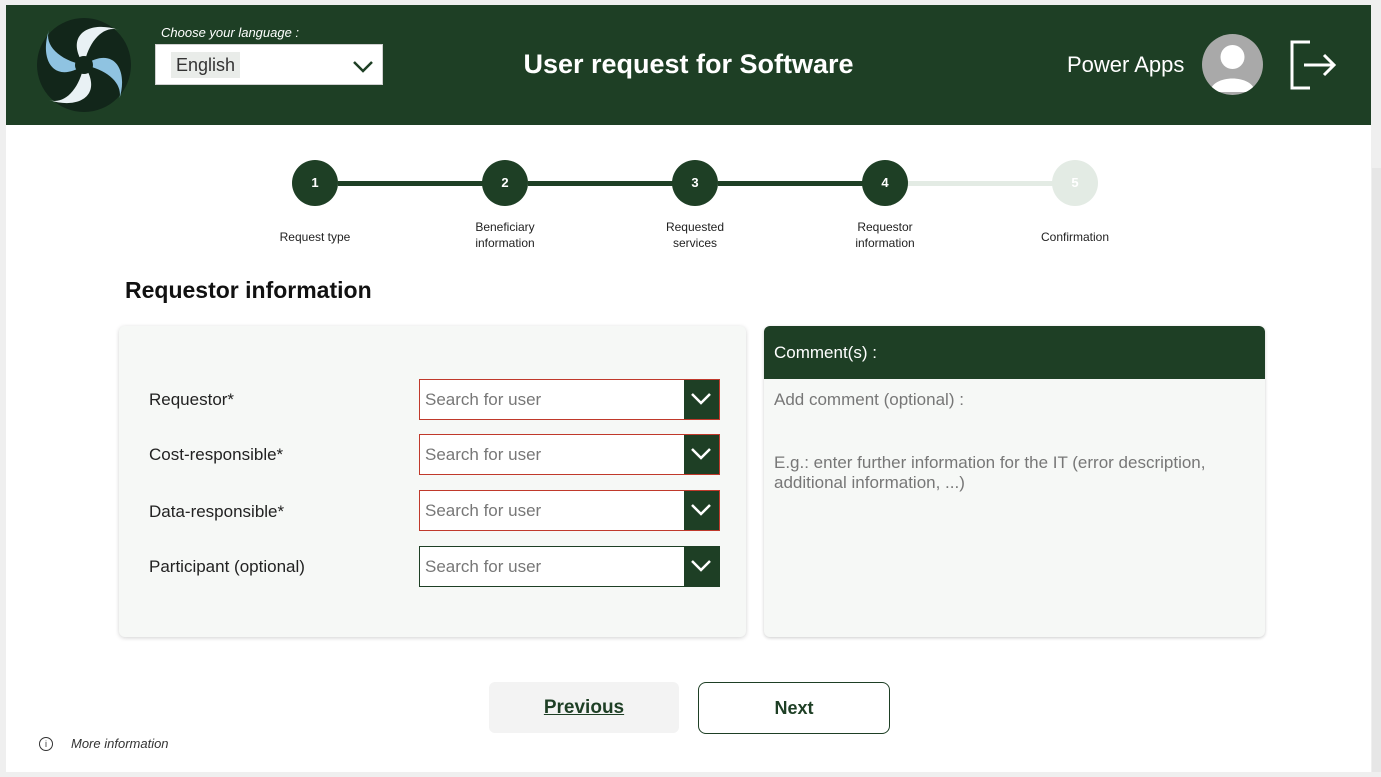 The width and height of the screenshot is (1381, 777). What do you see at coordinates (1075, 183) in the screenshot?
I see `step-5-circle: 5` at bounding box center [1075, 183].